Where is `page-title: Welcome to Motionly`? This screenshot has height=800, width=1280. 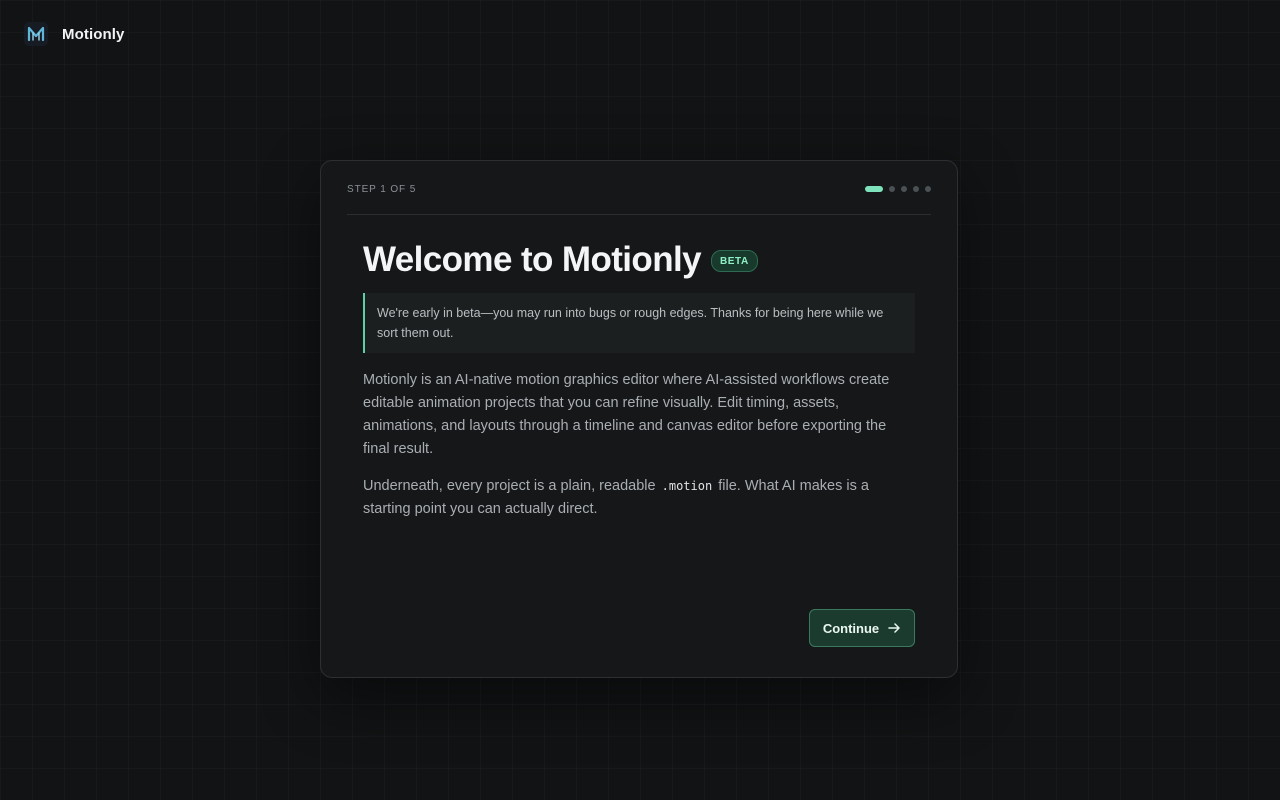 page-title: Welcome to Motionly is located at coordinates (532, 259).